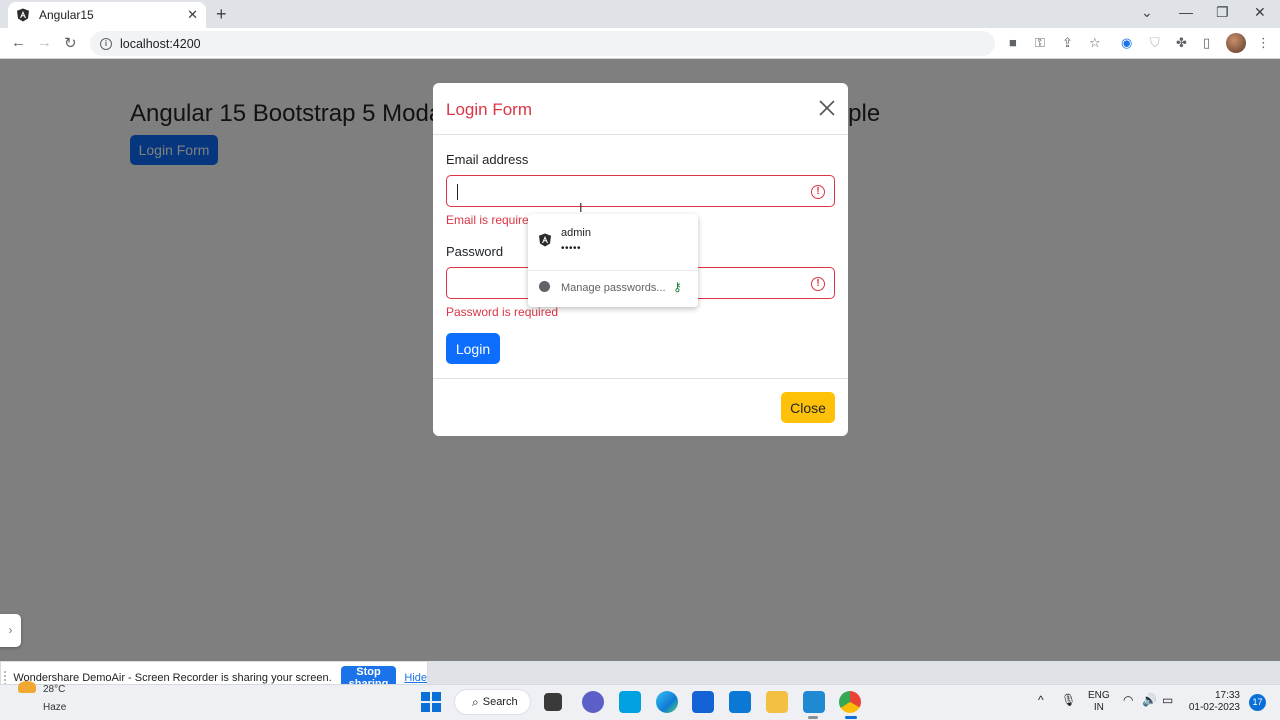 Image resolution: width=1280 pixels, height=720 pixels. What do you see at coordinates (1214, 707) in the screenshot?
I see `clock-date: 01-02-2023` at bounding box center [1214, 707].